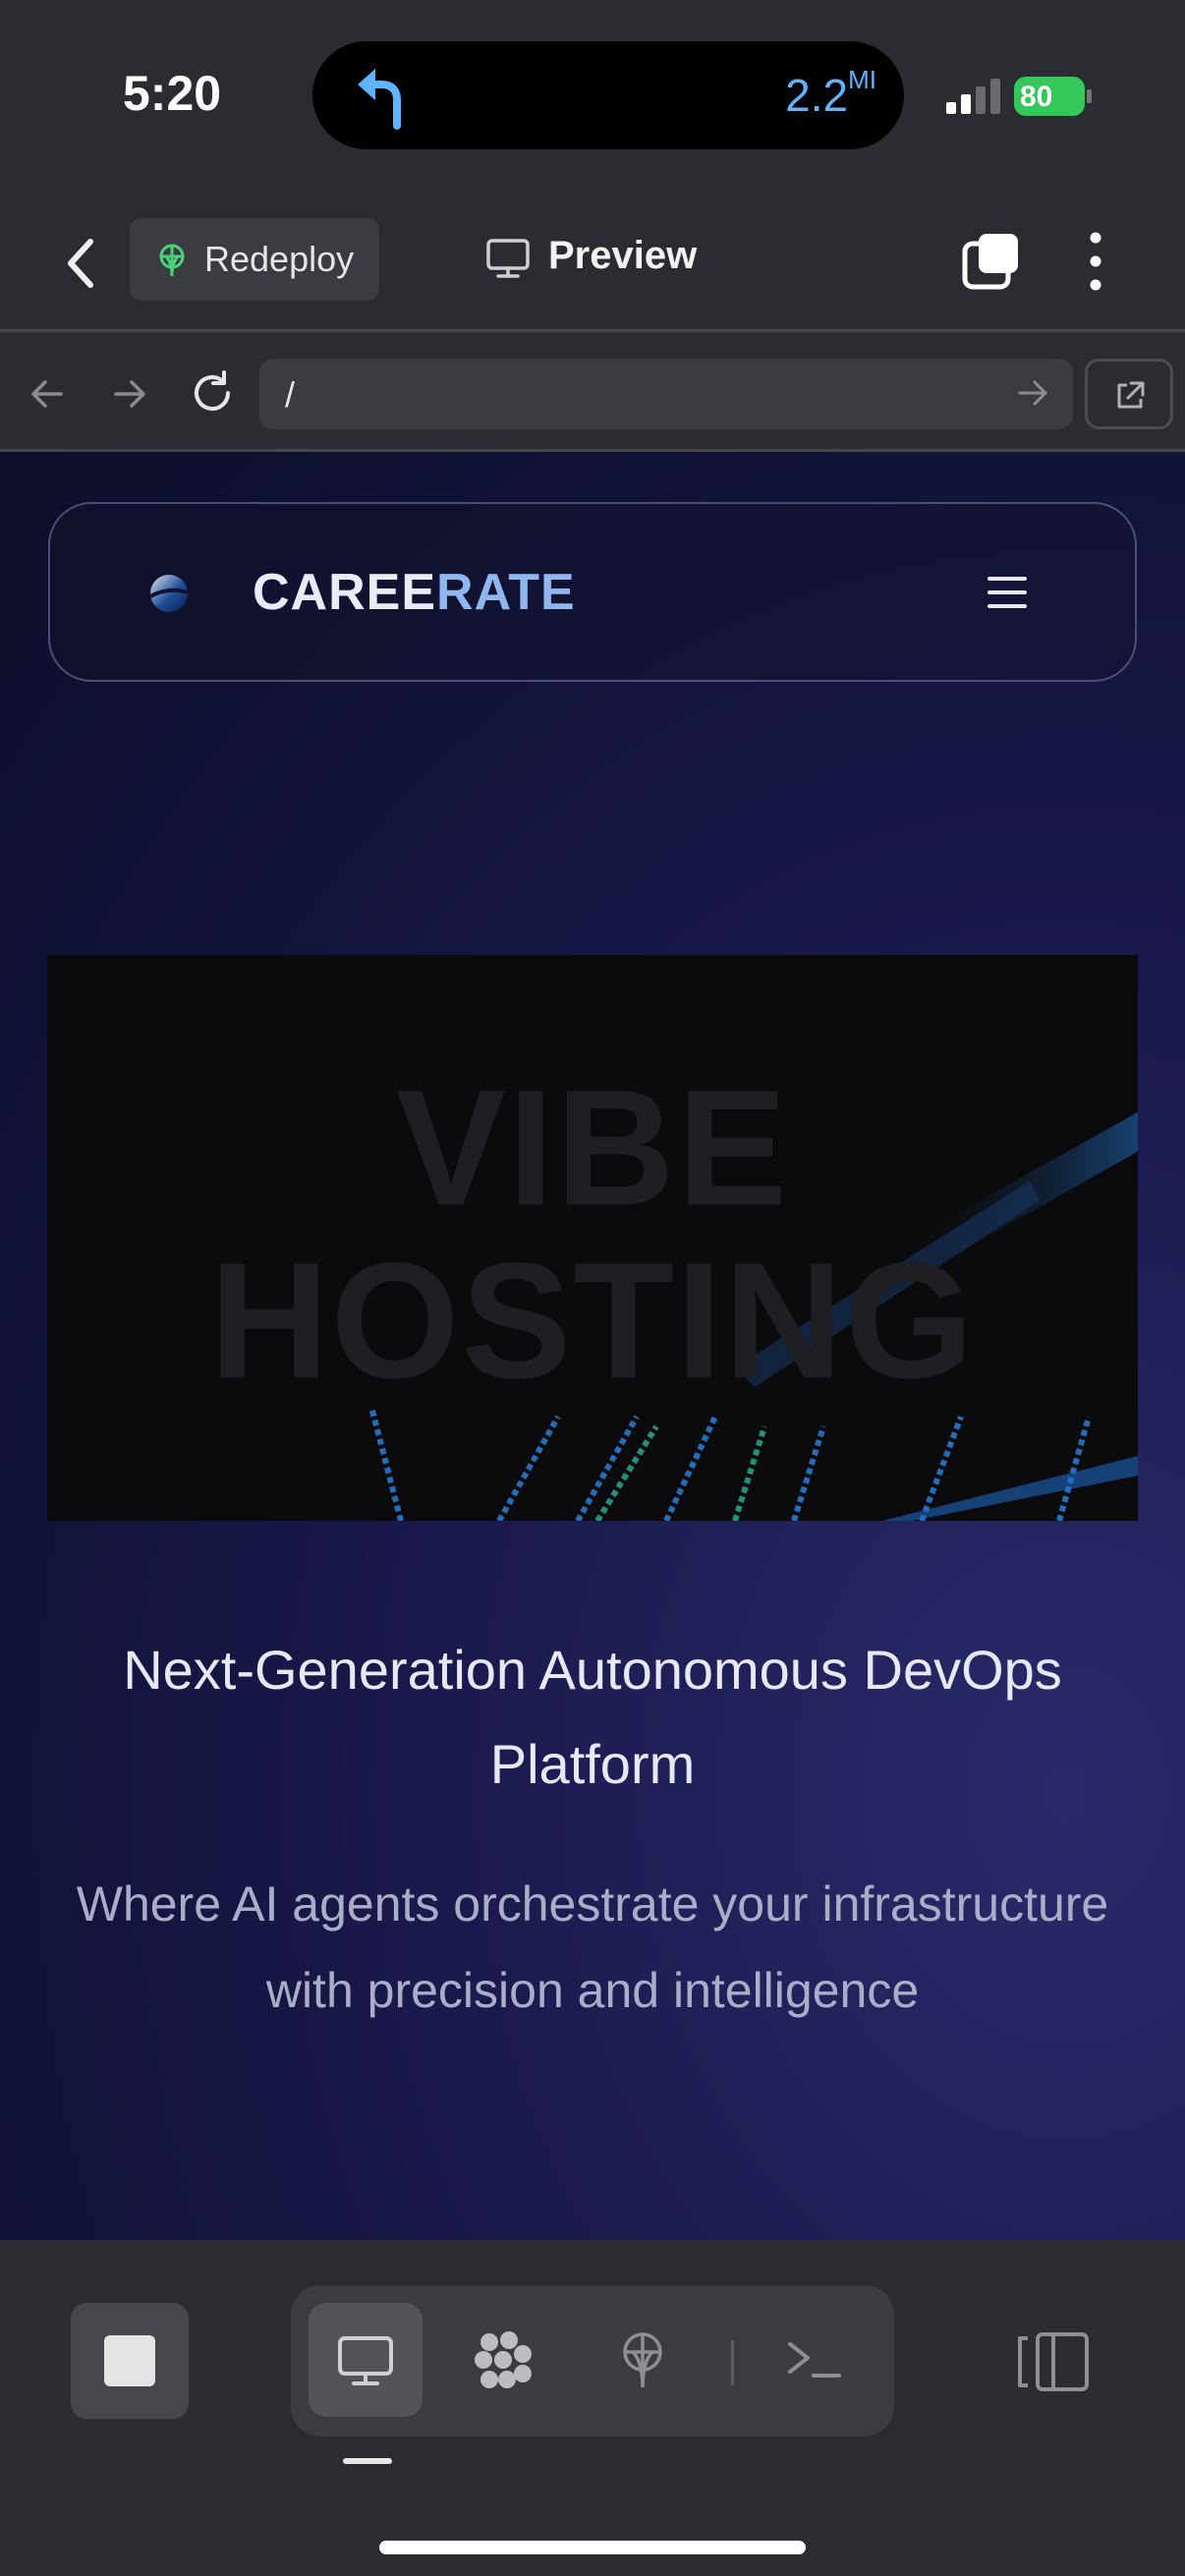 The width and height of the screenshot is (1185, 2576). I want to click on status-bar: 5:20 2.2MI 80, so click(592, 98).